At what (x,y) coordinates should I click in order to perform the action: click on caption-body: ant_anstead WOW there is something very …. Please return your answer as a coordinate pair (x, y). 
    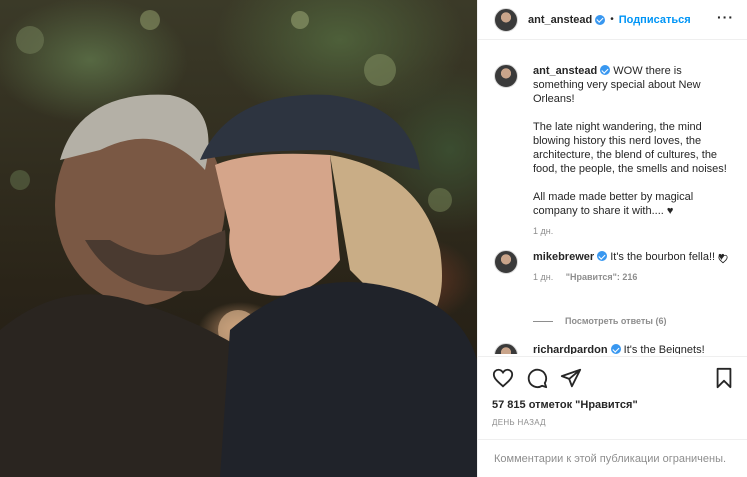
    Looking at the image, I should click on (633, 141).